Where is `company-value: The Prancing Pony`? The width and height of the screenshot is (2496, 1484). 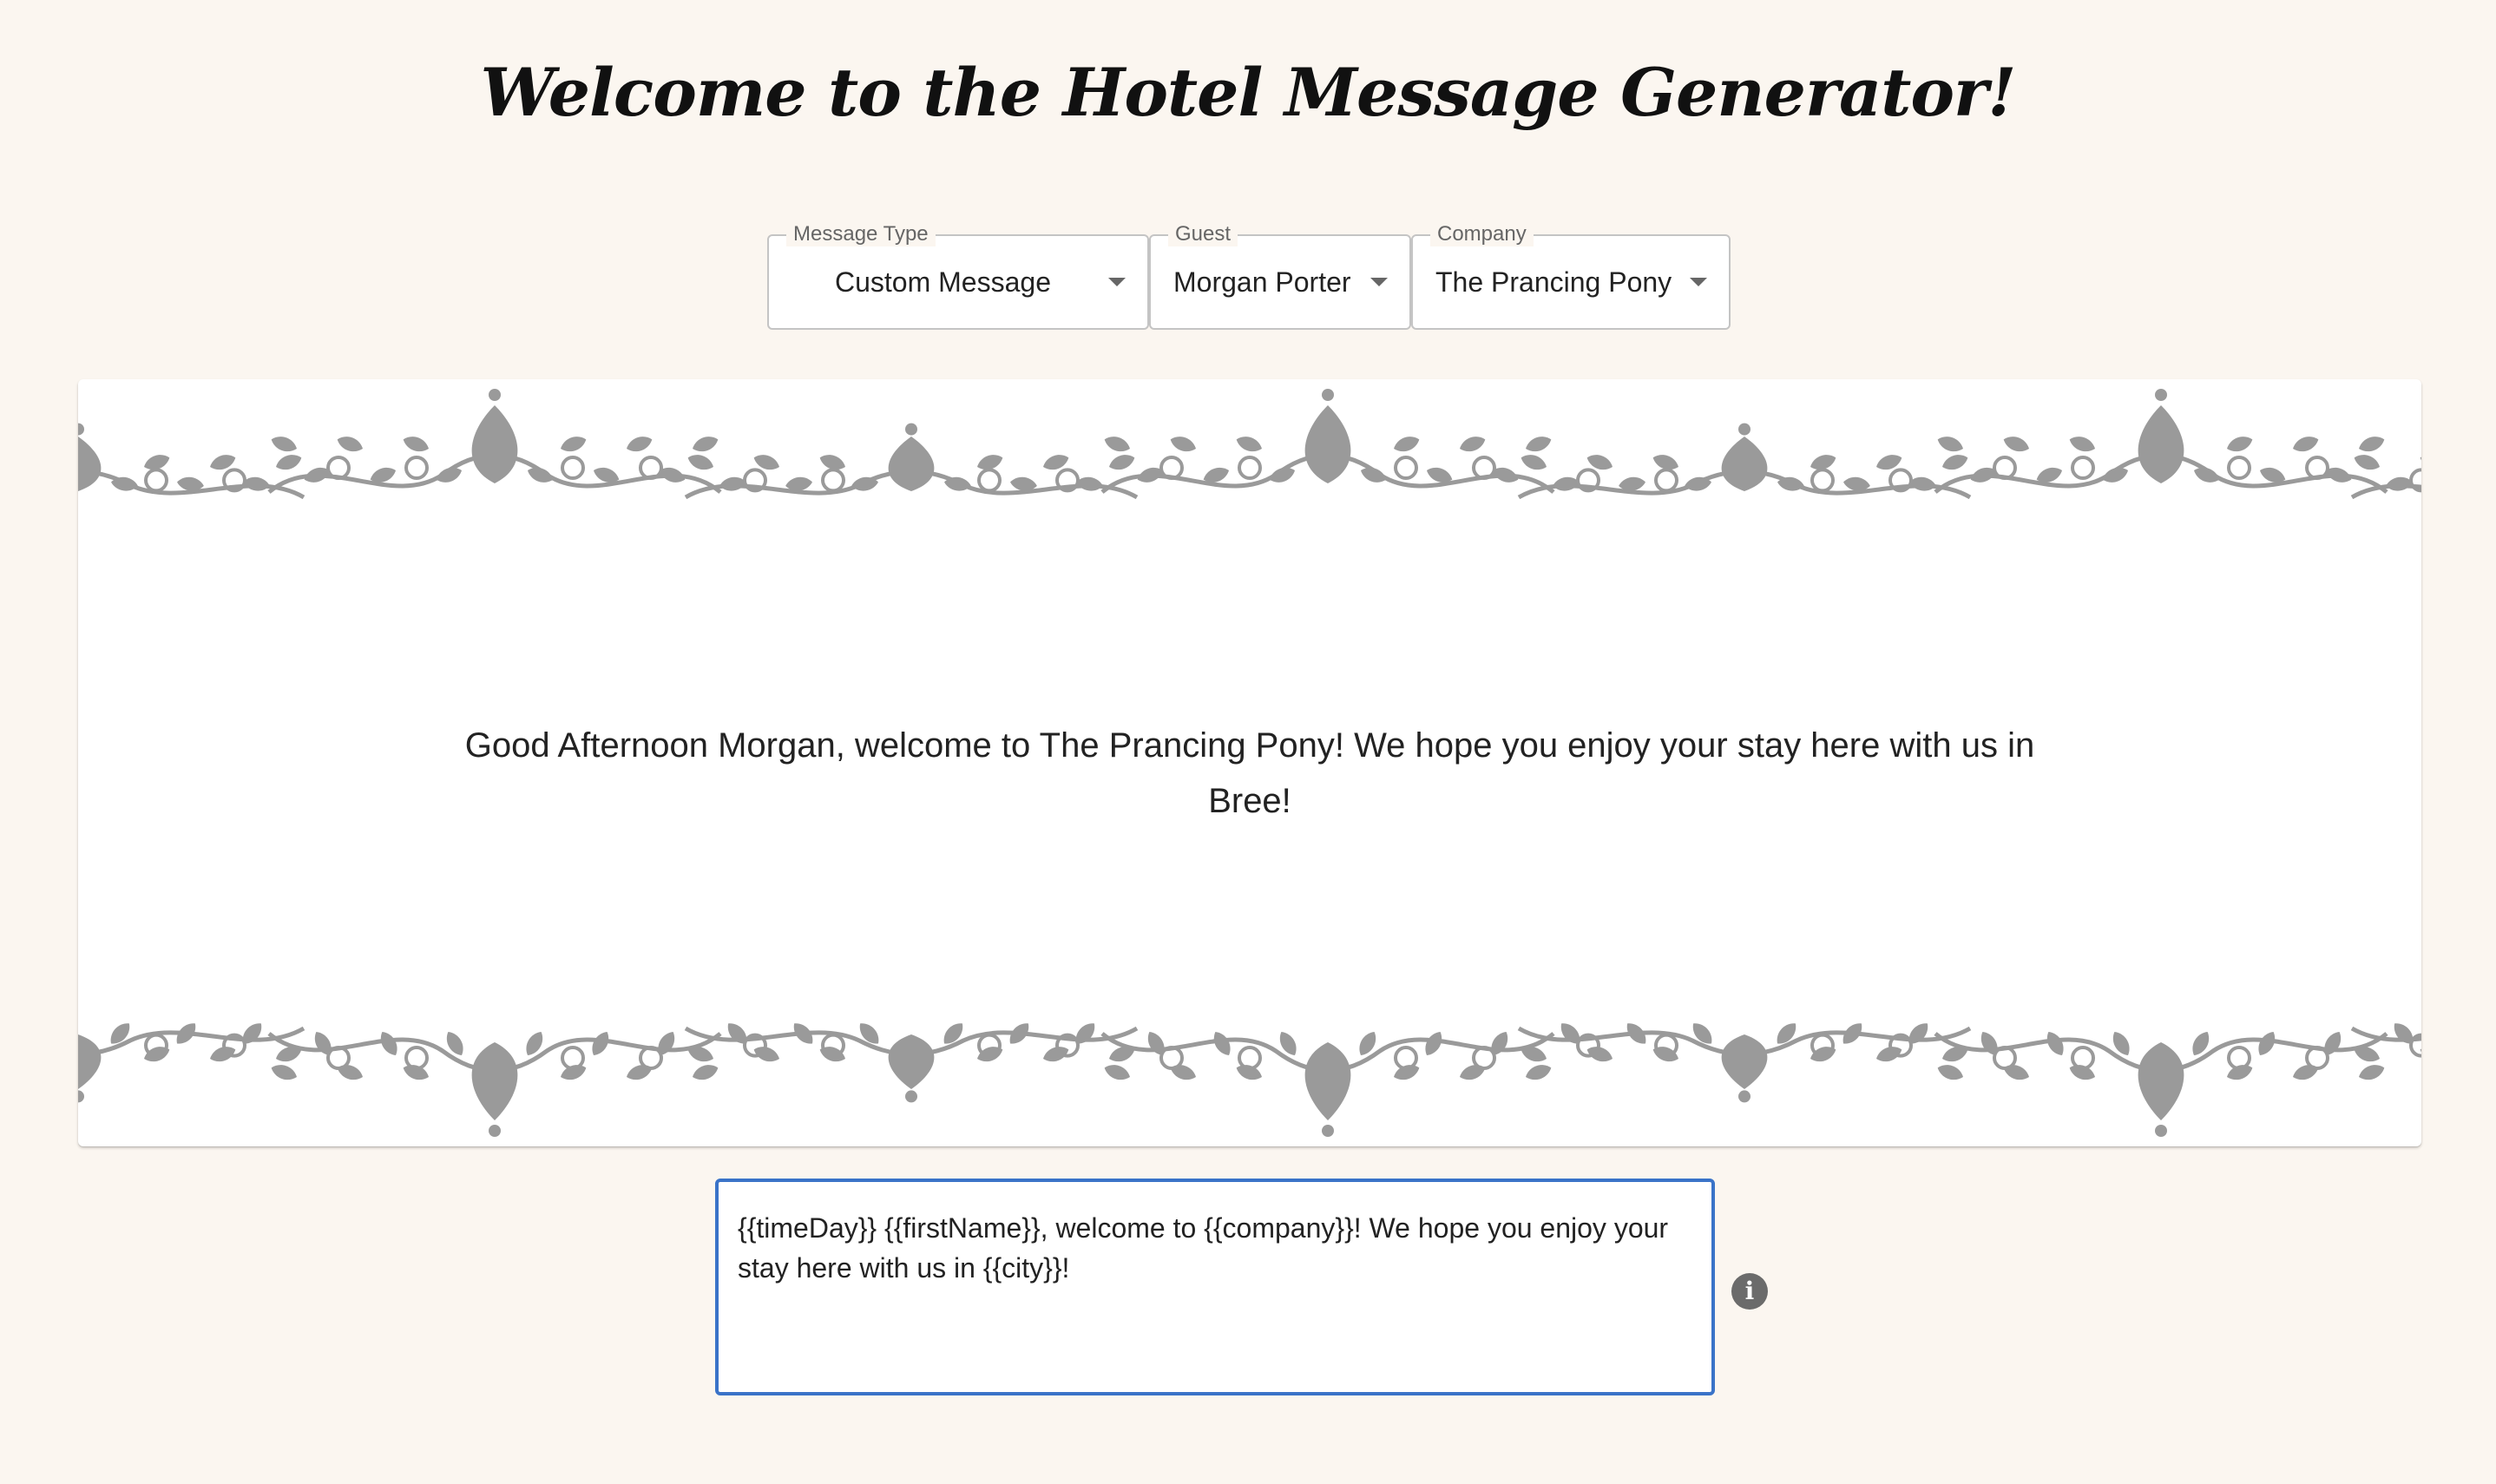 company-value: The Prancing Pony is located at coordinates (1553, 282).